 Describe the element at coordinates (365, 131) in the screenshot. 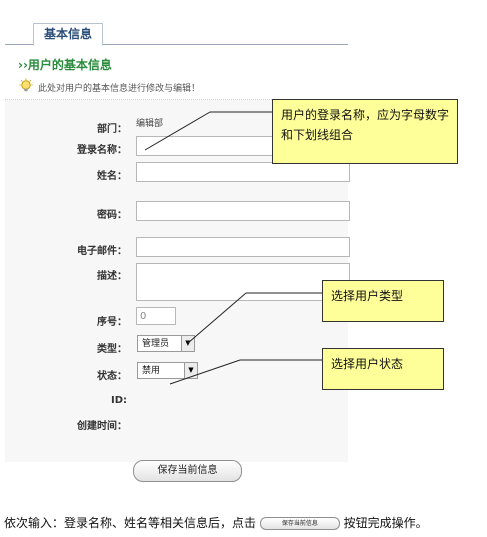

I see `login-name-callout: 用户的登录名称，应为字母数字和下划线组合` at that location.